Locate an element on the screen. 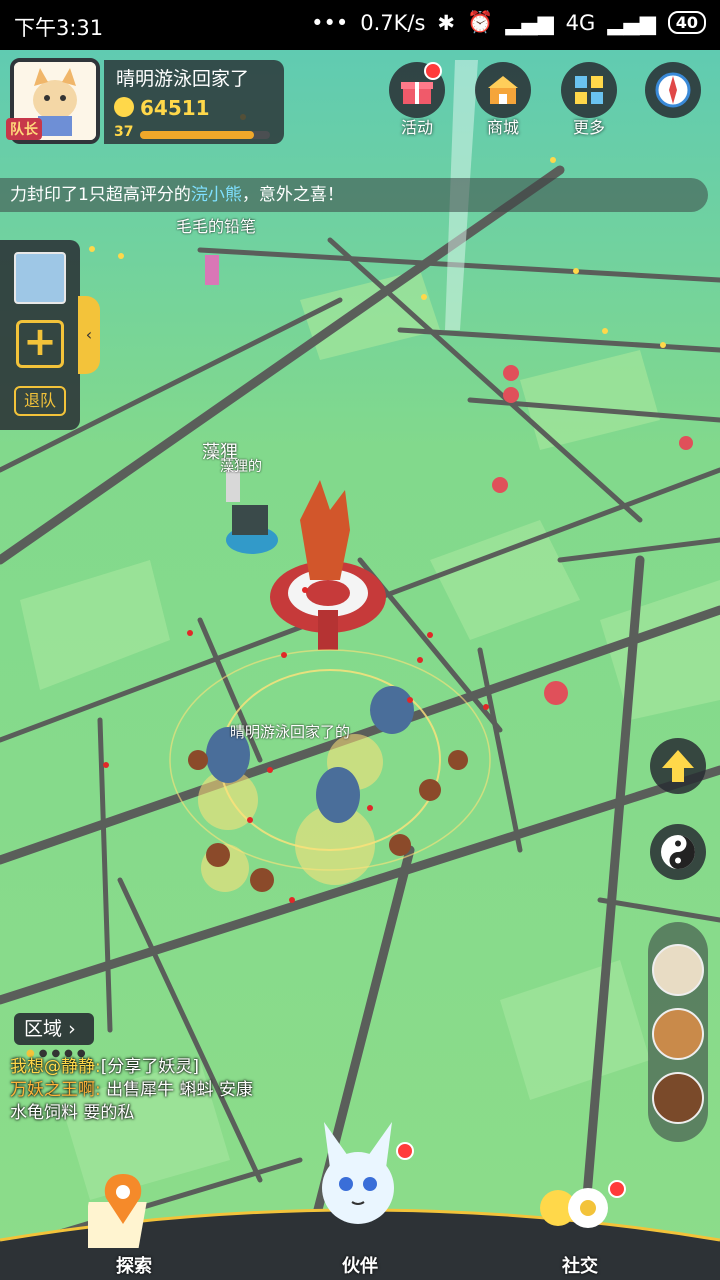  map-other-player-sub: 藻狸的 is located at coordinates (241, 467).